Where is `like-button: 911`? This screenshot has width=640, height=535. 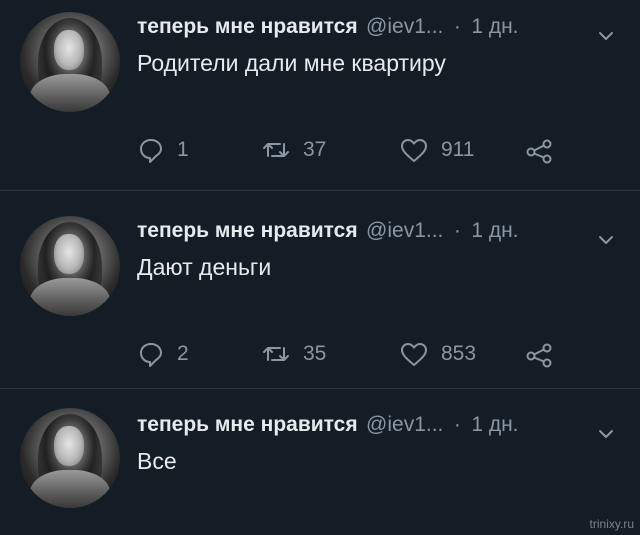 like-button: 911 is located at coordinates (436, 150).